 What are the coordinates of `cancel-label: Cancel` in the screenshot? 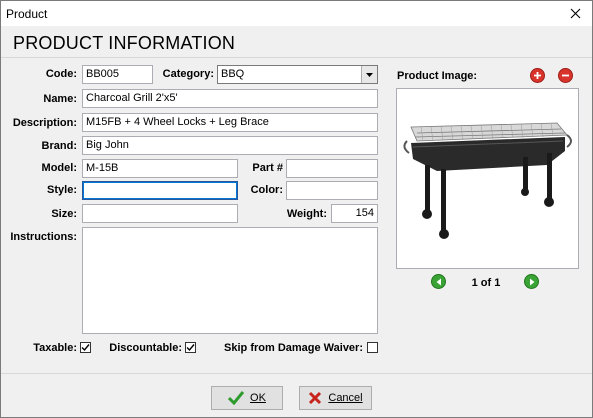 It's located at (345, 398).